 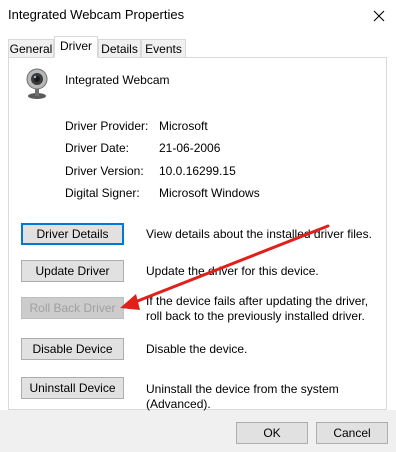 What do you see at coordinates (272, 433) in the screenshot?
I see `ok-button: OK` at bounding box center [272, 433].